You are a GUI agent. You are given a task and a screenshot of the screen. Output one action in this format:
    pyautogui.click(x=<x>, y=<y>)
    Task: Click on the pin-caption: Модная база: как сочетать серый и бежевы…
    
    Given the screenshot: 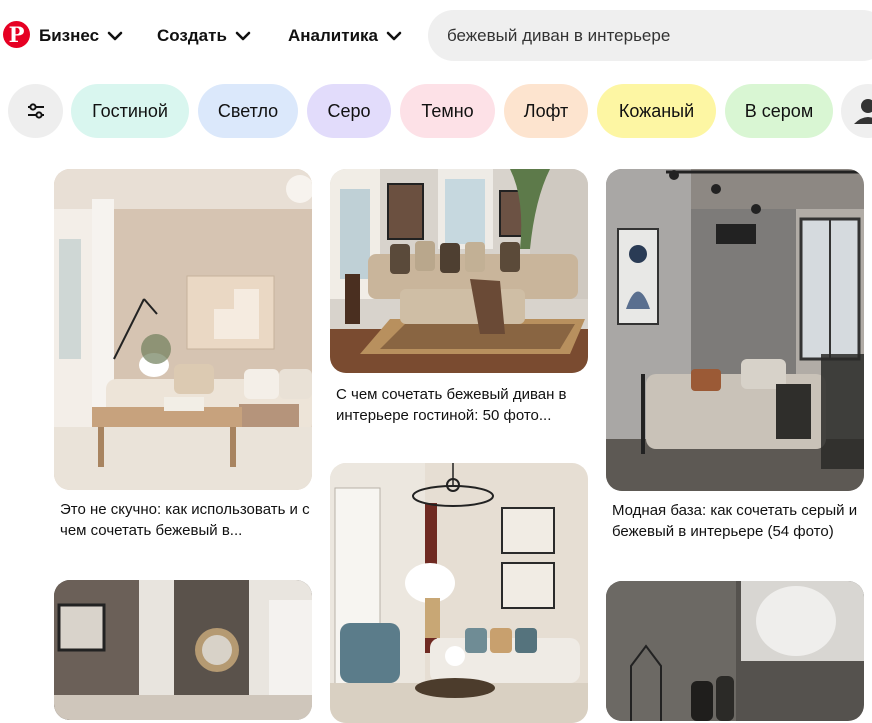 What is the action you would take?
    pyautogui.click(x=737, y=521)
    